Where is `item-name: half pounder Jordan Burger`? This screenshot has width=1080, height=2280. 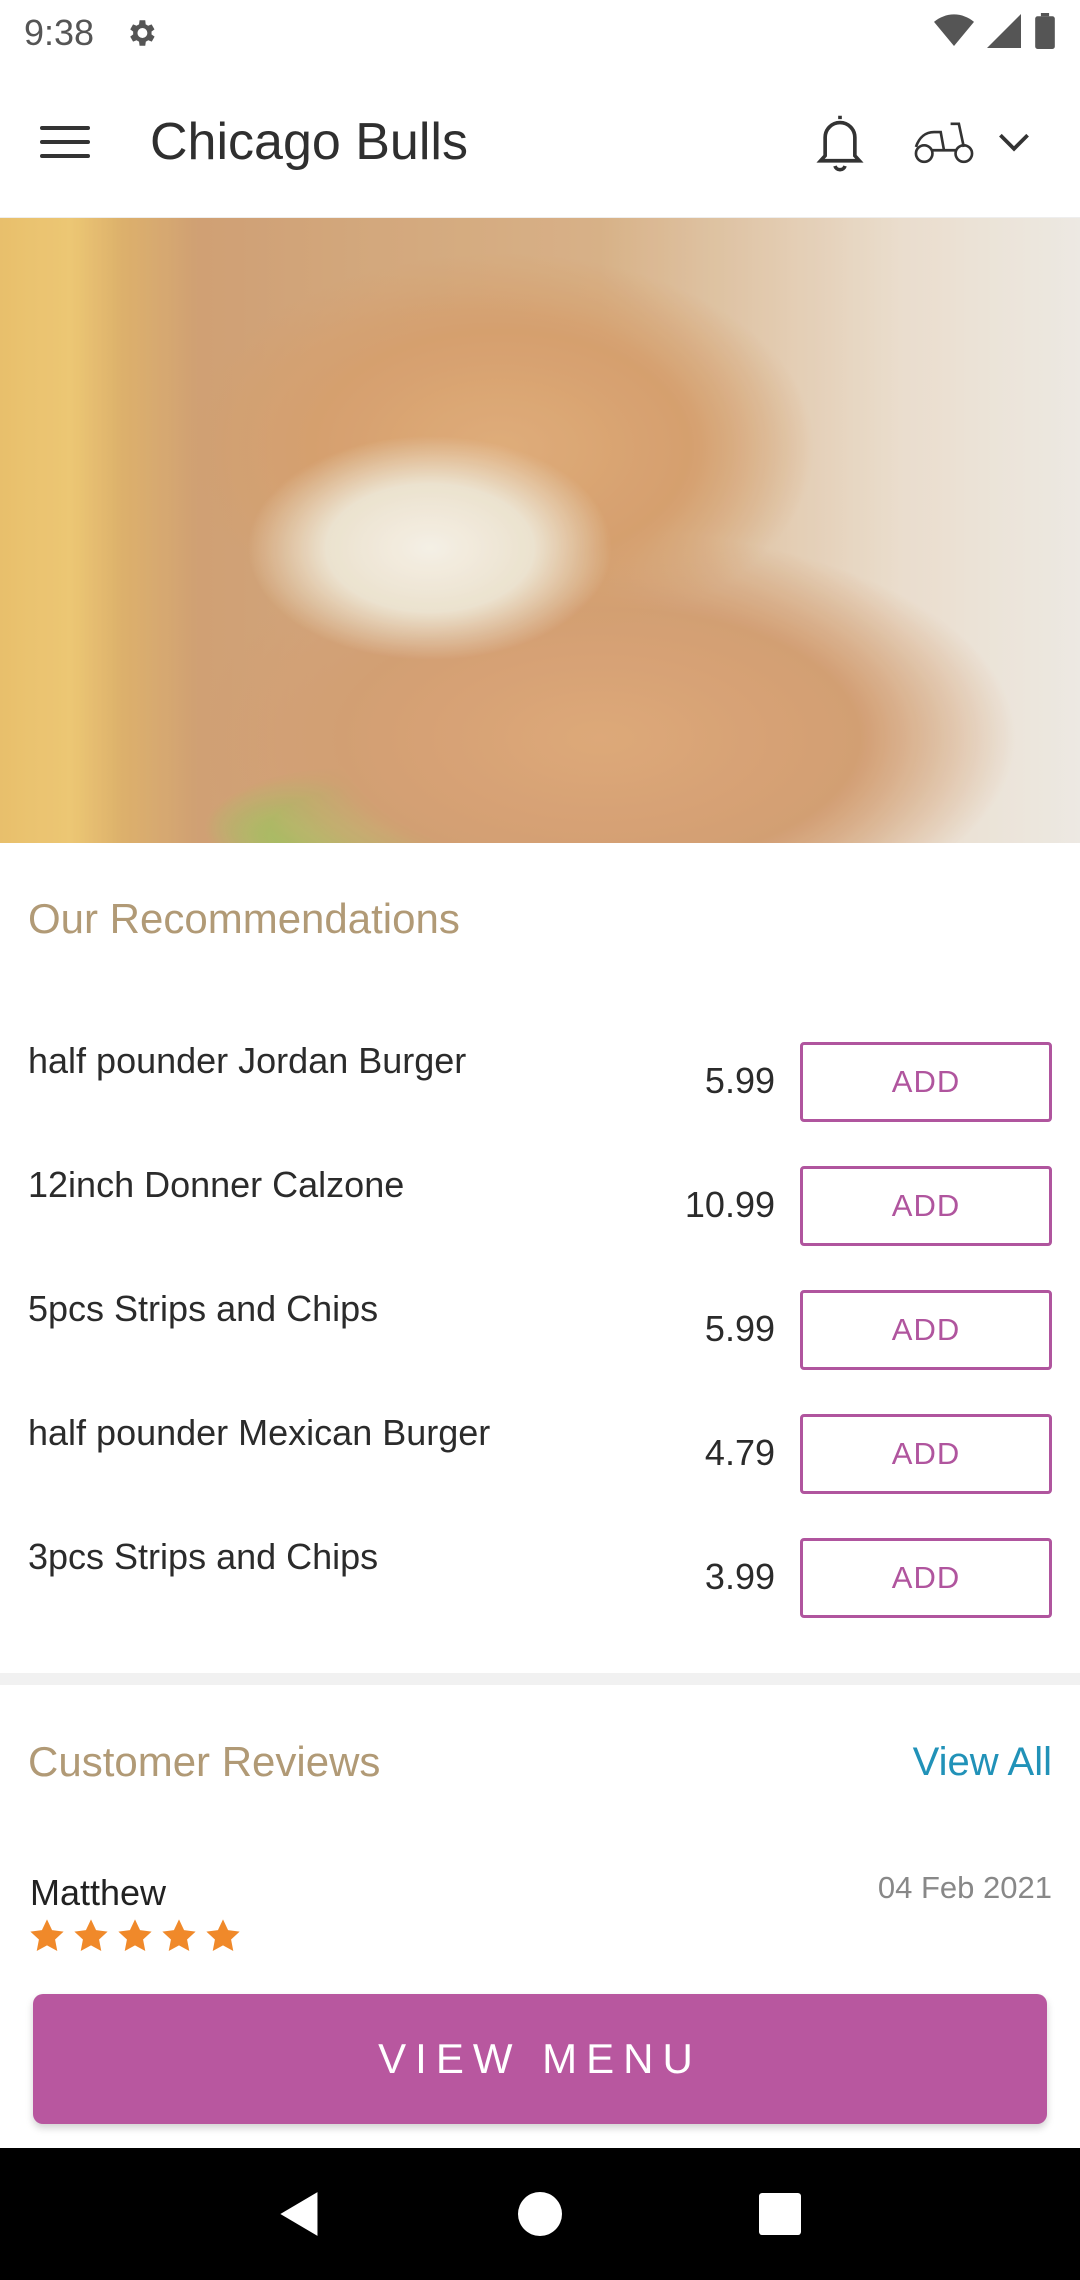
item-name: half pounder Jordan Burger is located at coordinates (247, 1060).